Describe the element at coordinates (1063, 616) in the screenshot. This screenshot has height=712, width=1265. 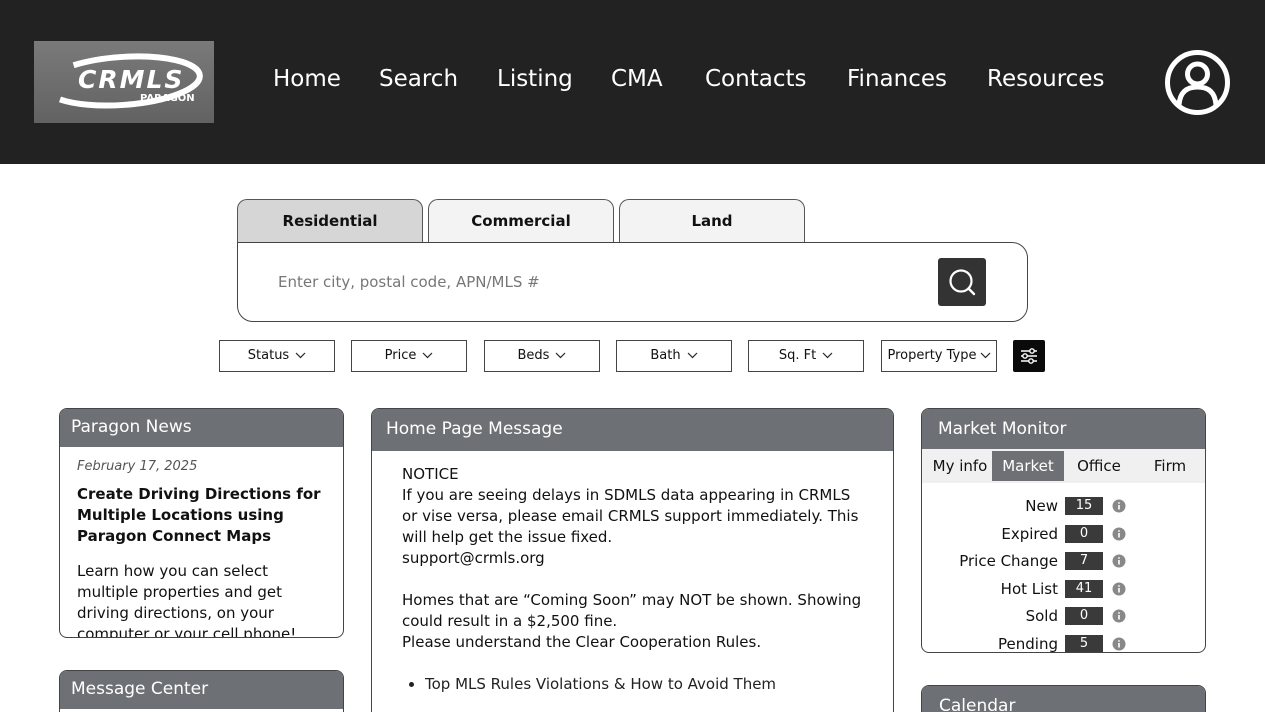
I see `market-row-sold: Sold 0` at that location.